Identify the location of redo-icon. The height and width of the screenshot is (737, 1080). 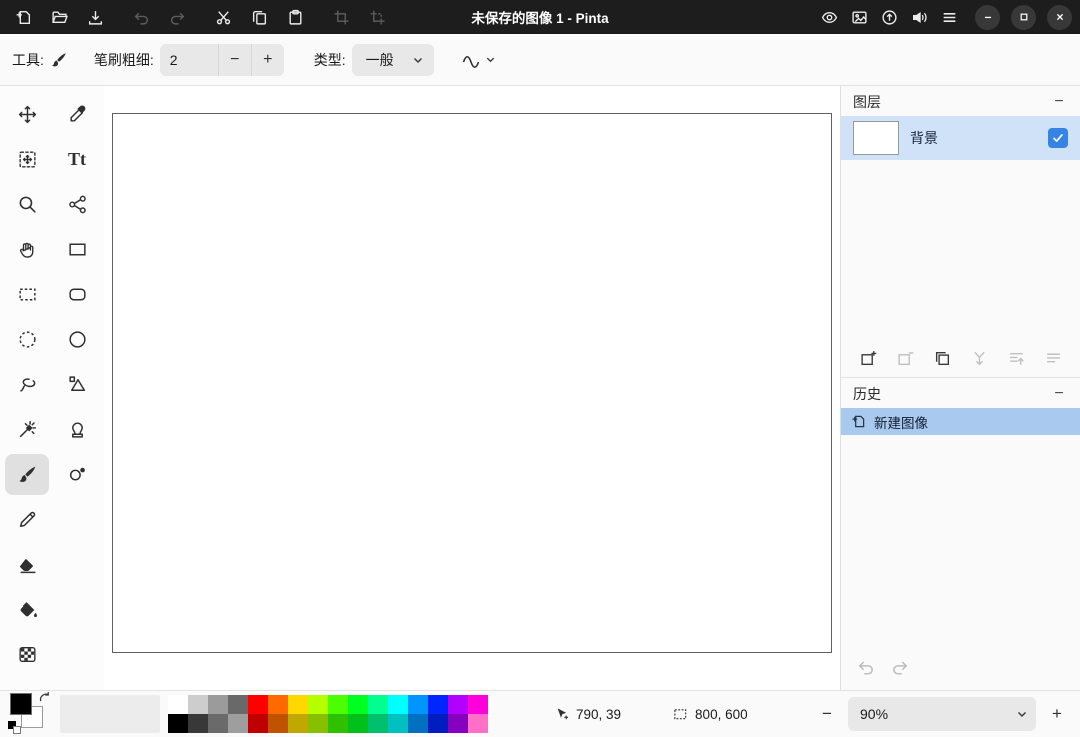
(177, 18).